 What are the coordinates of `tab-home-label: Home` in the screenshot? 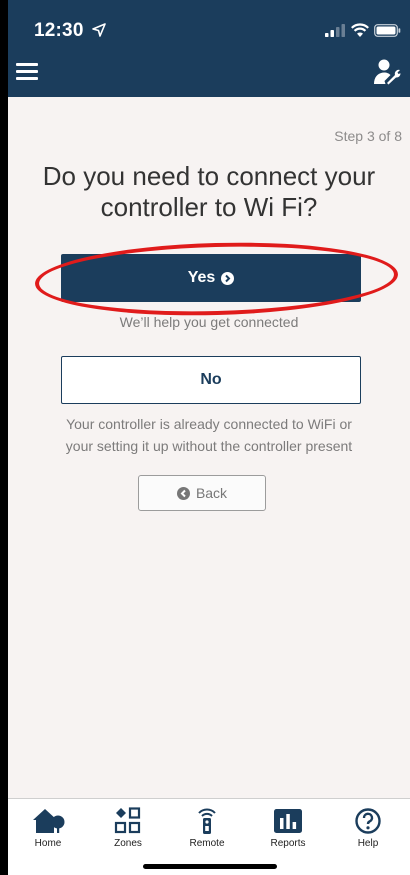 It's located at (48, 843).